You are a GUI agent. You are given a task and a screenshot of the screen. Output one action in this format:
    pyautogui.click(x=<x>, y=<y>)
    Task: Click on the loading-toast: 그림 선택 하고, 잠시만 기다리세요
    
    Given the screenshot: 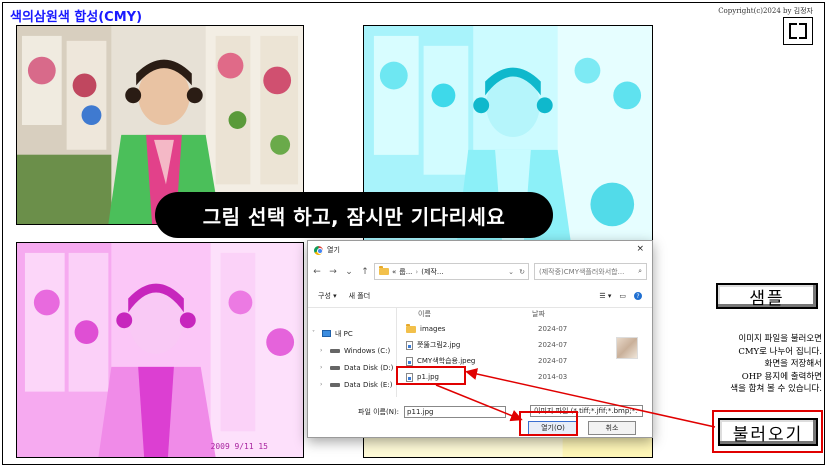 What is the action you would take?
    pyautogui.click(x=354, y=215)
    